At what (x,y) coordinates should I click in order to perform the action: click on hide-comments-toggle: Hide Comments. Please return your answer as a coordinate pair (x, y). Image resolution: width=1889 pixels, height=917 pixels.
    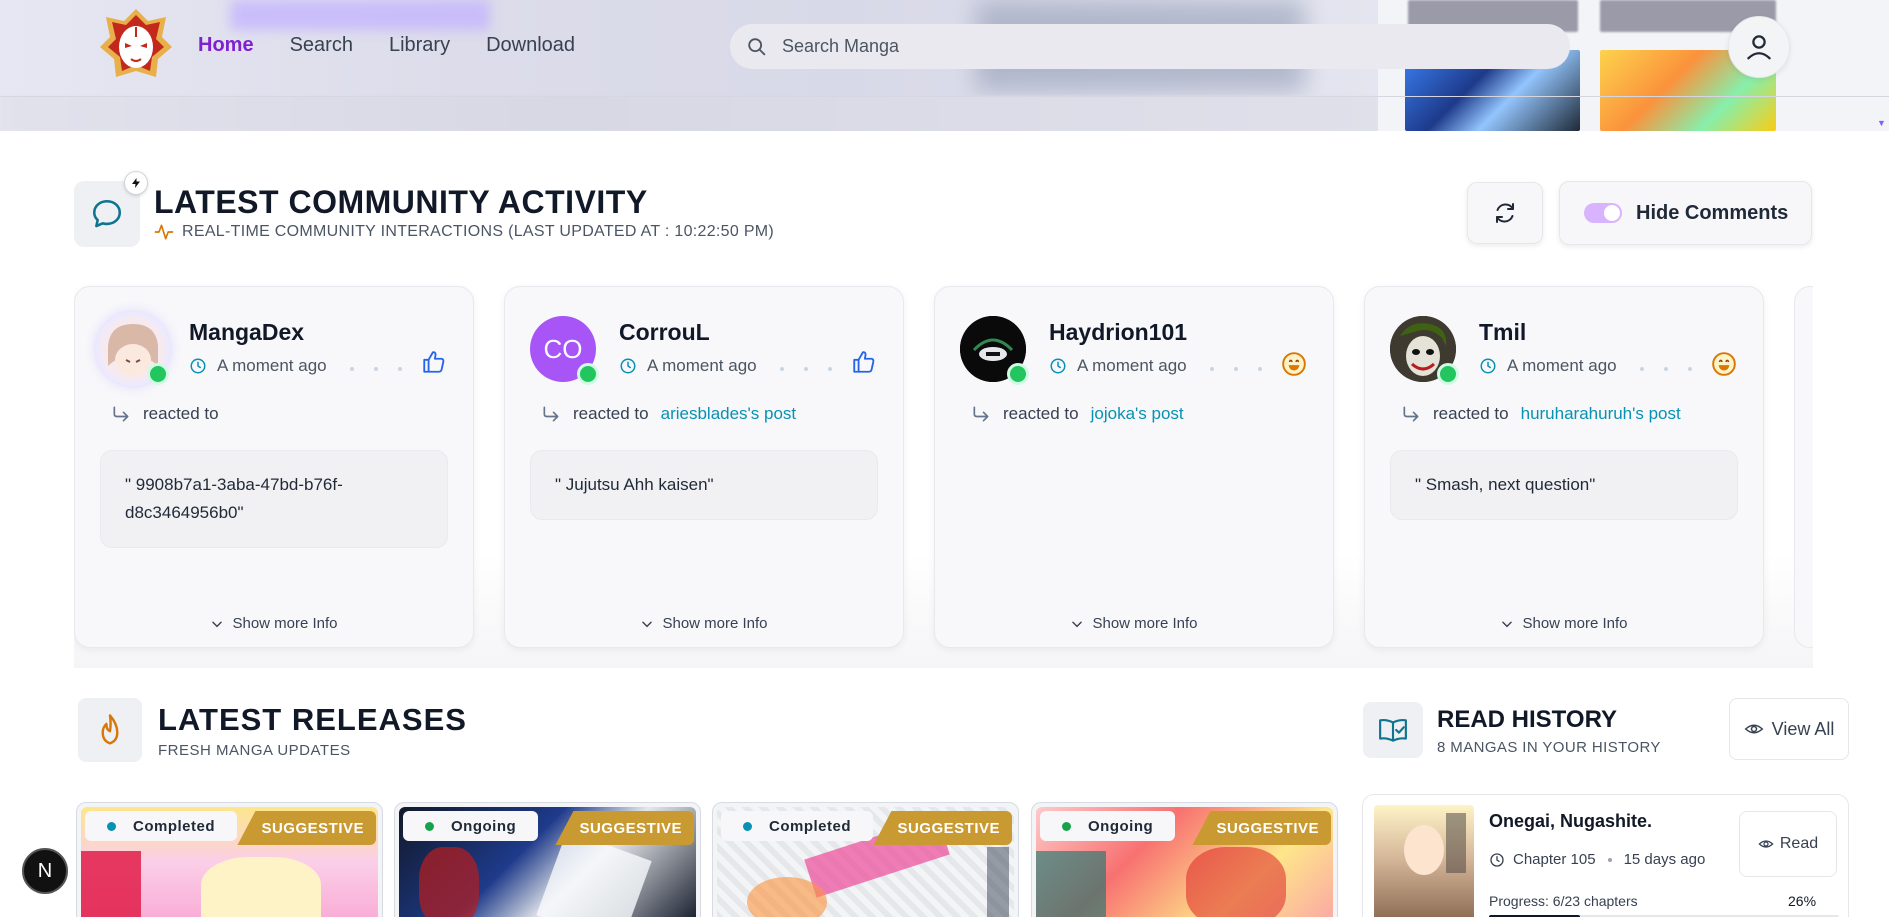
    Looking at the image, I should click on (1685, 213).